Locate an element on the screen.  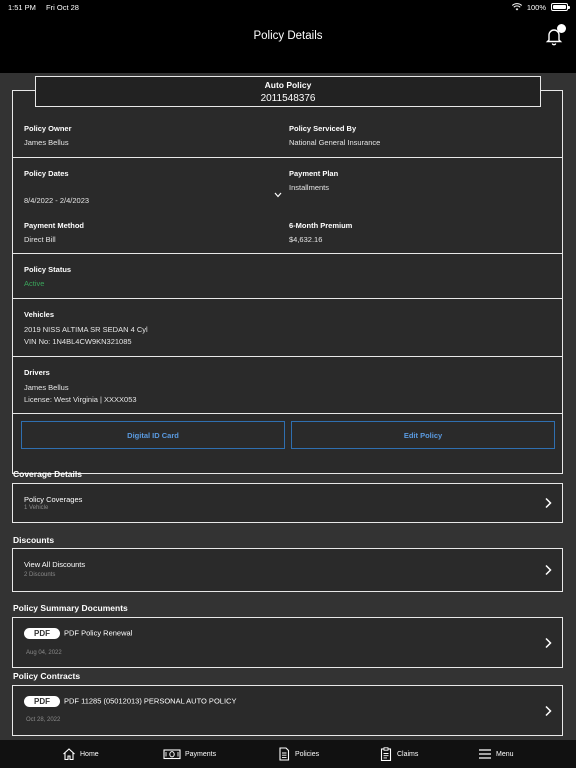
nav-bar: Policy Details is located at coordinates (288, 43).